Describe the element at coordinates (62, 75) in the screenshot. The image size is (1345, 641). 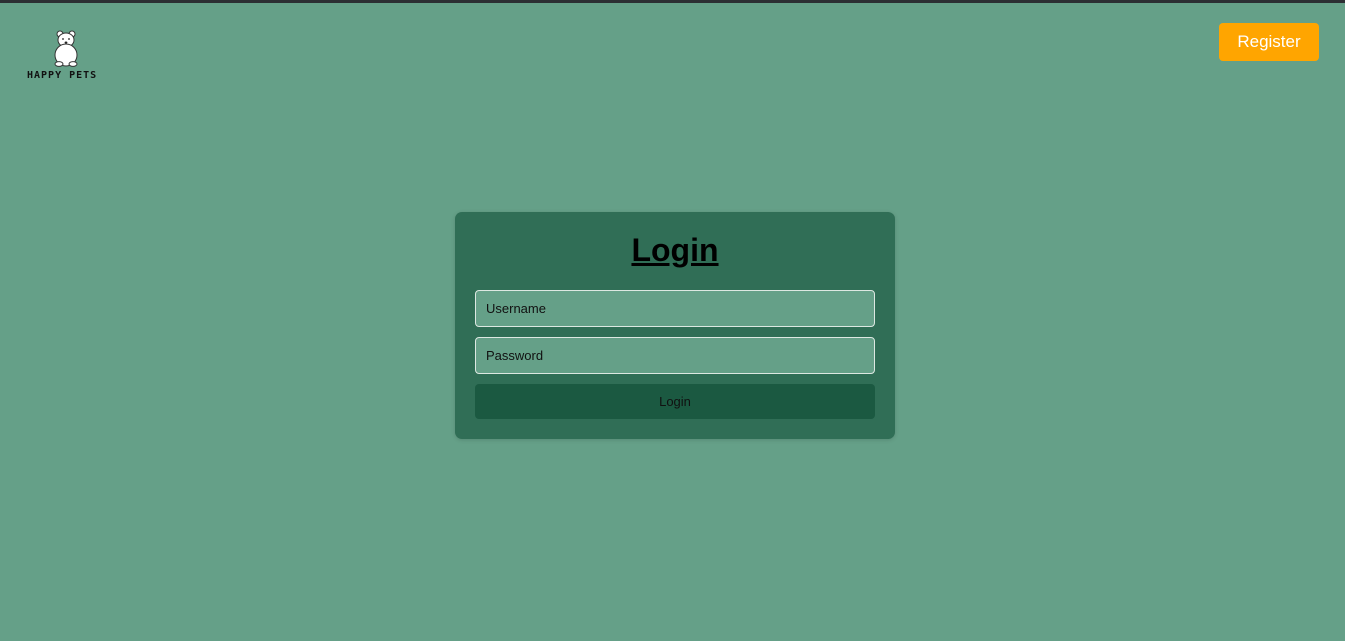
I see `brand-name: HAPPY PETS` at that location.